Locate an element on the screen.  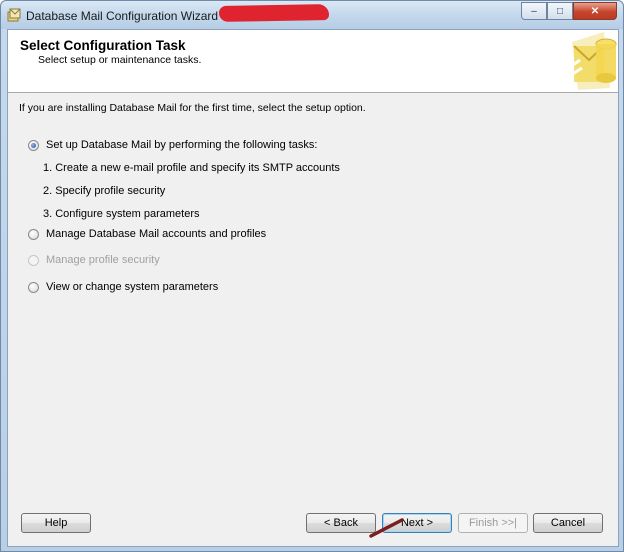
manage-accounts-radio is located at coordinates (33, 234).